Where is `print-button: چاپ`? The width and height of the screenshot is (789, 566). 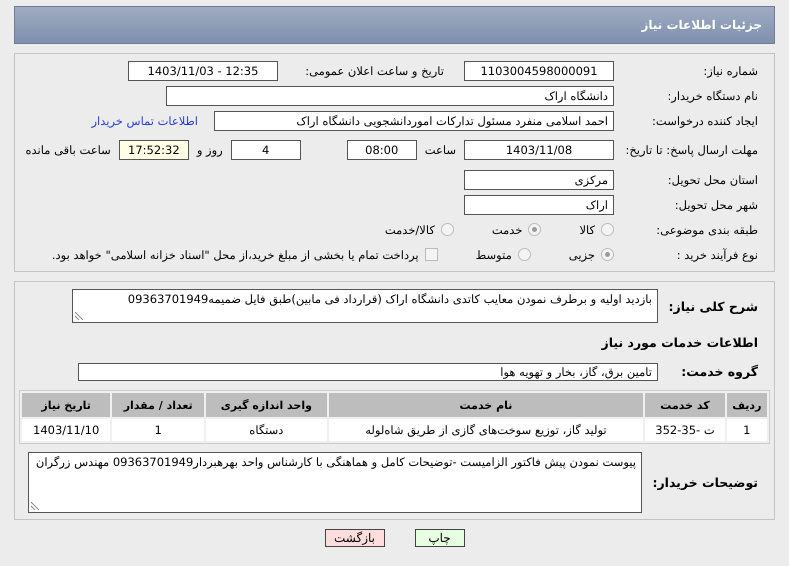 print-button: چاپ is located at coordinates (439, 538).